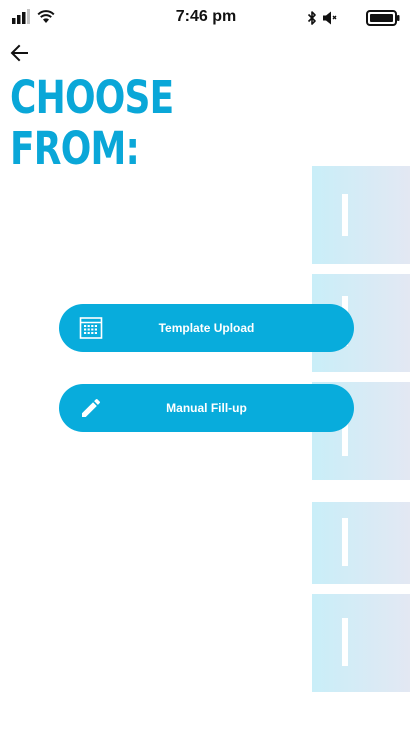  I want to click on manual-fillup-button: Manual Fill-up, so click(206, 408).